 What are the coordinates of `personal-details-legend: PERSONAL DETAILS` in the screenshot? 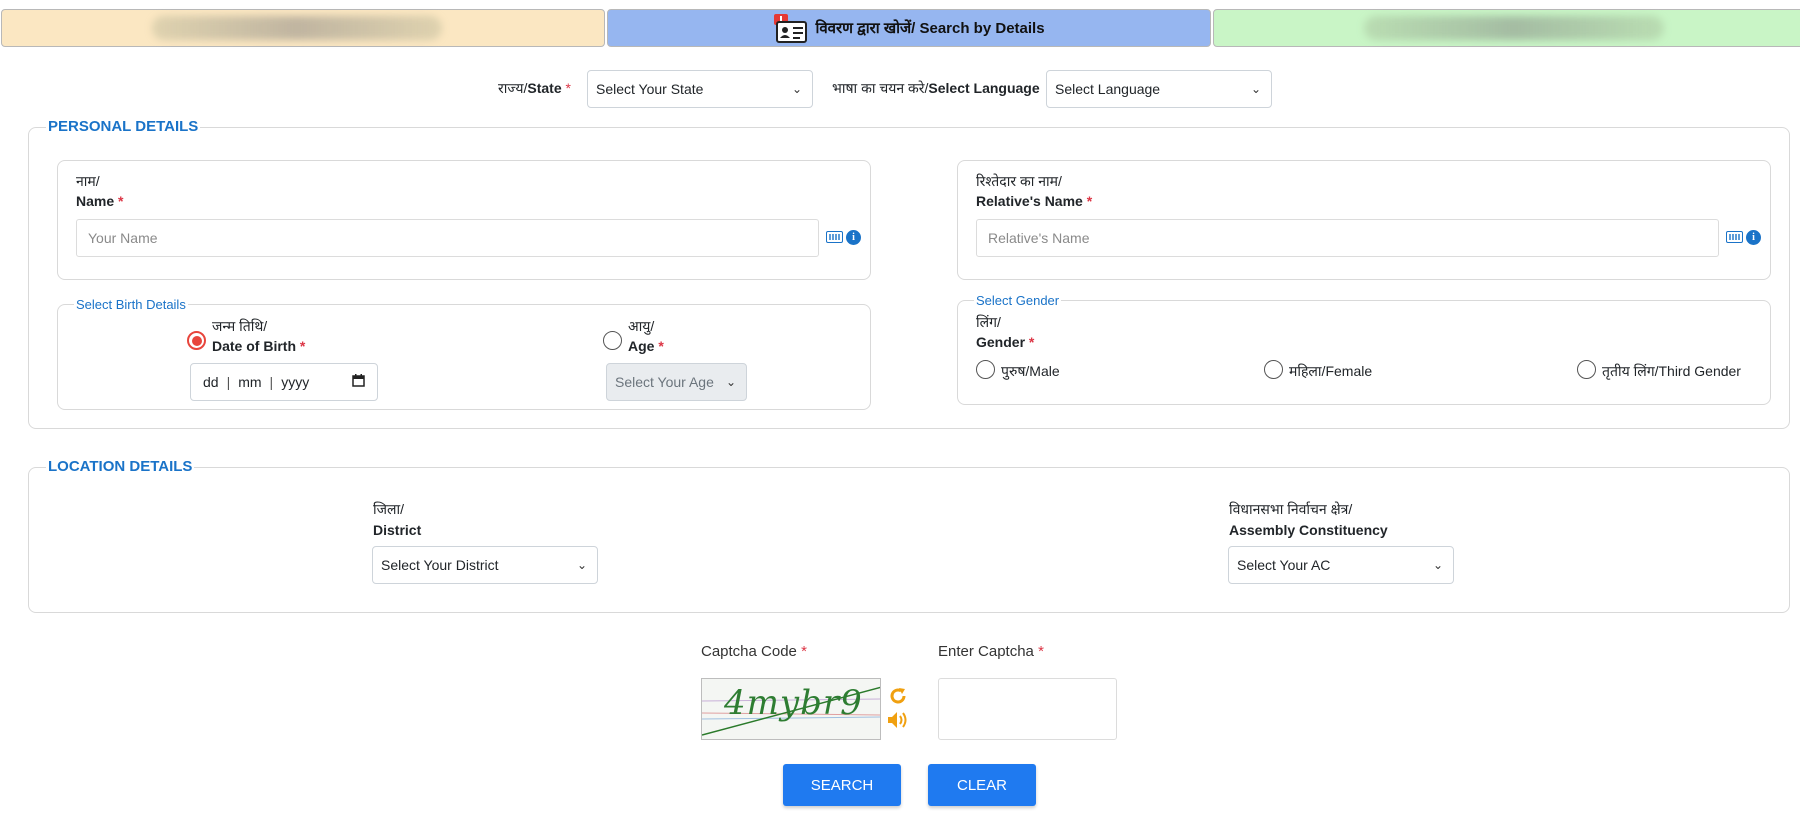 It's located at (123, 126).